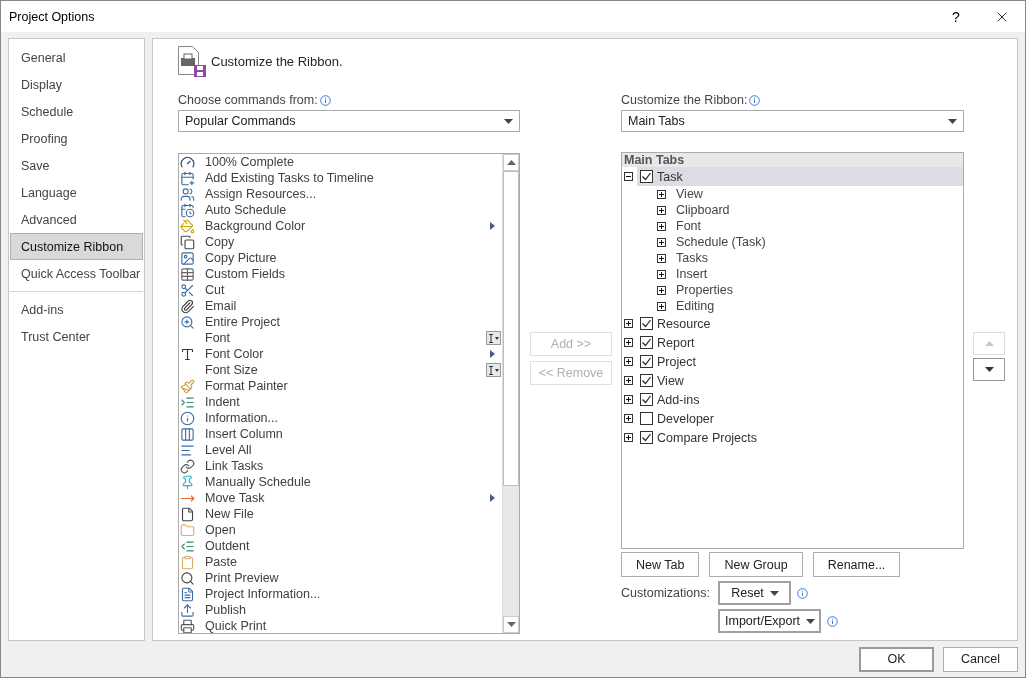 The height and width of the screenshot is (678, 1026). What do you see at coordinates (800, 323) in the screenshot?
I see `tree-tab-item: Resource` at bounding box center [800, 323].